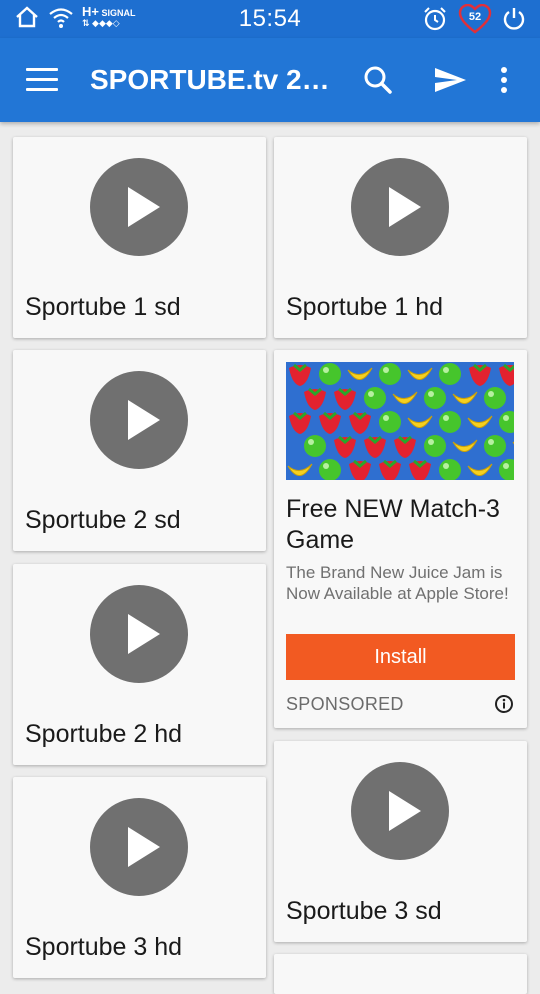 This screenshot has width=540, height=994. I want to click on battery-heart-indicator: 52, so click(475, 19).